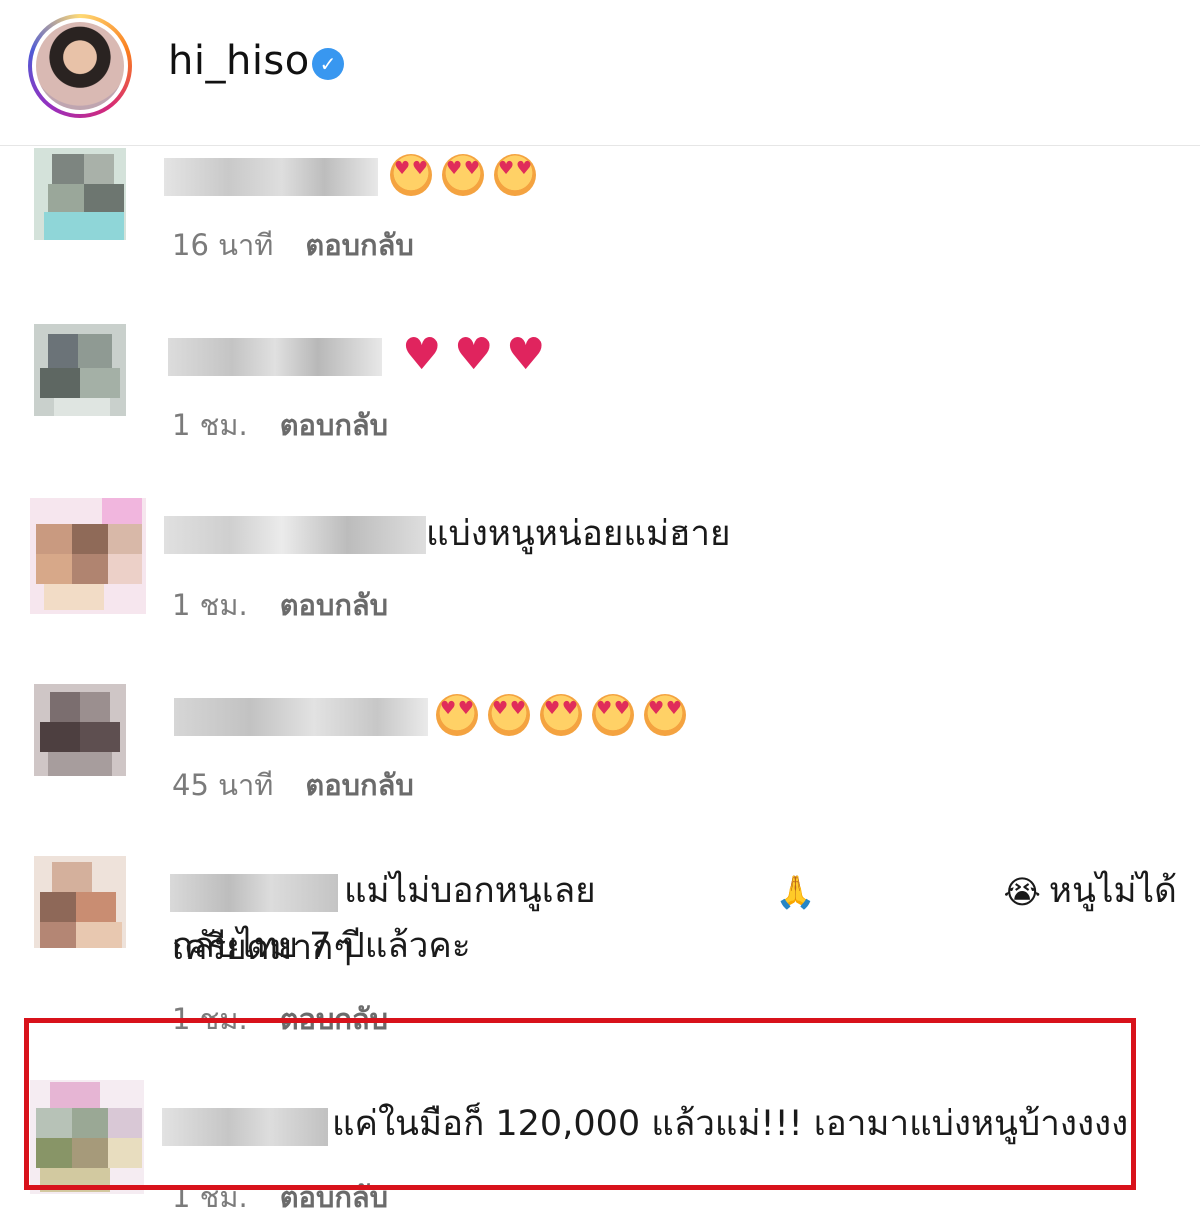  I want to click on post-header: hi_hiso ✓, so click(600, 73).